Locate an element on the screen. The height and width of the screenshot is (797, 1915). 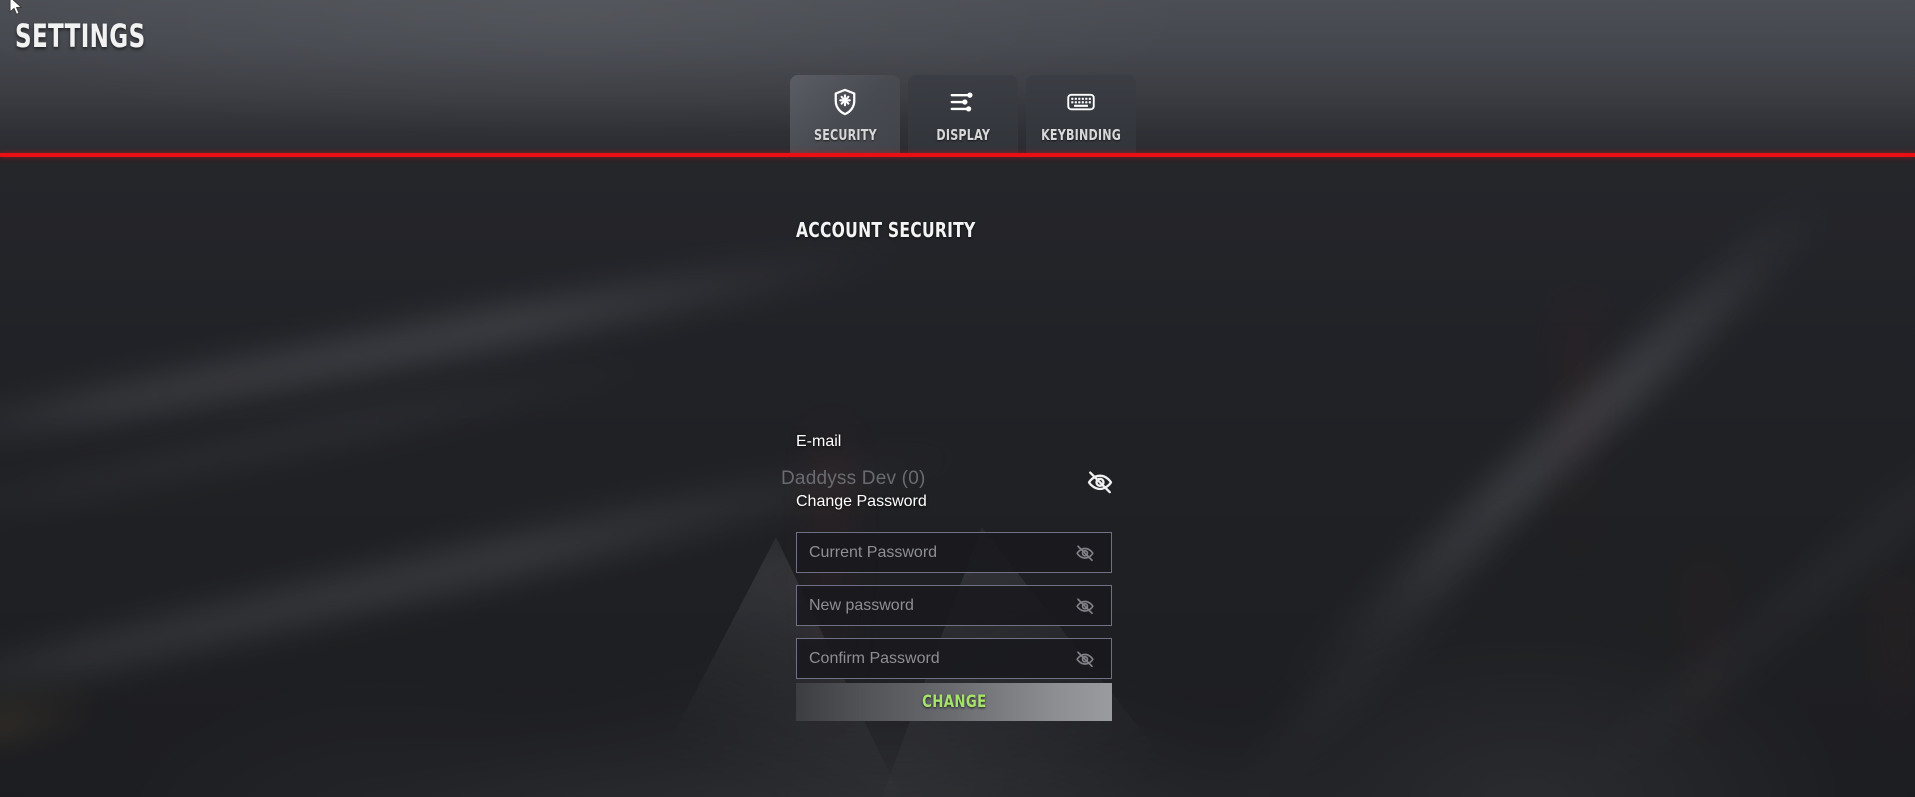
tab-keybinding-label: KEYBINDING is located at coordinates (1081, 134).